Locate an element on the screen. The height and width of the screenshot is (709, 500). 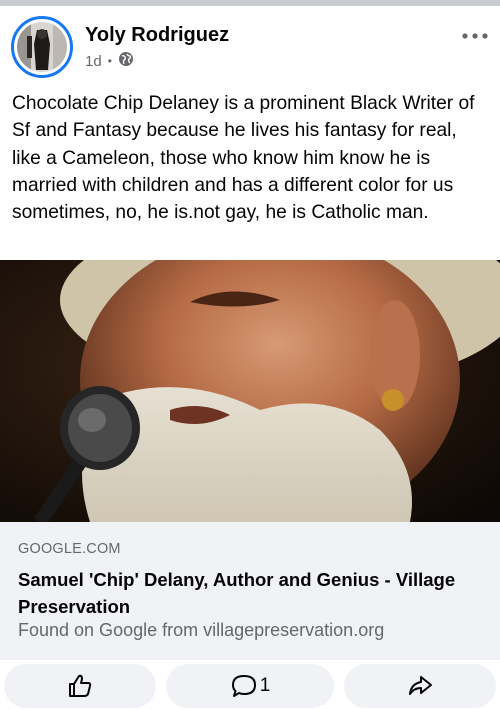
avatar is located at coordinates (42, 47).